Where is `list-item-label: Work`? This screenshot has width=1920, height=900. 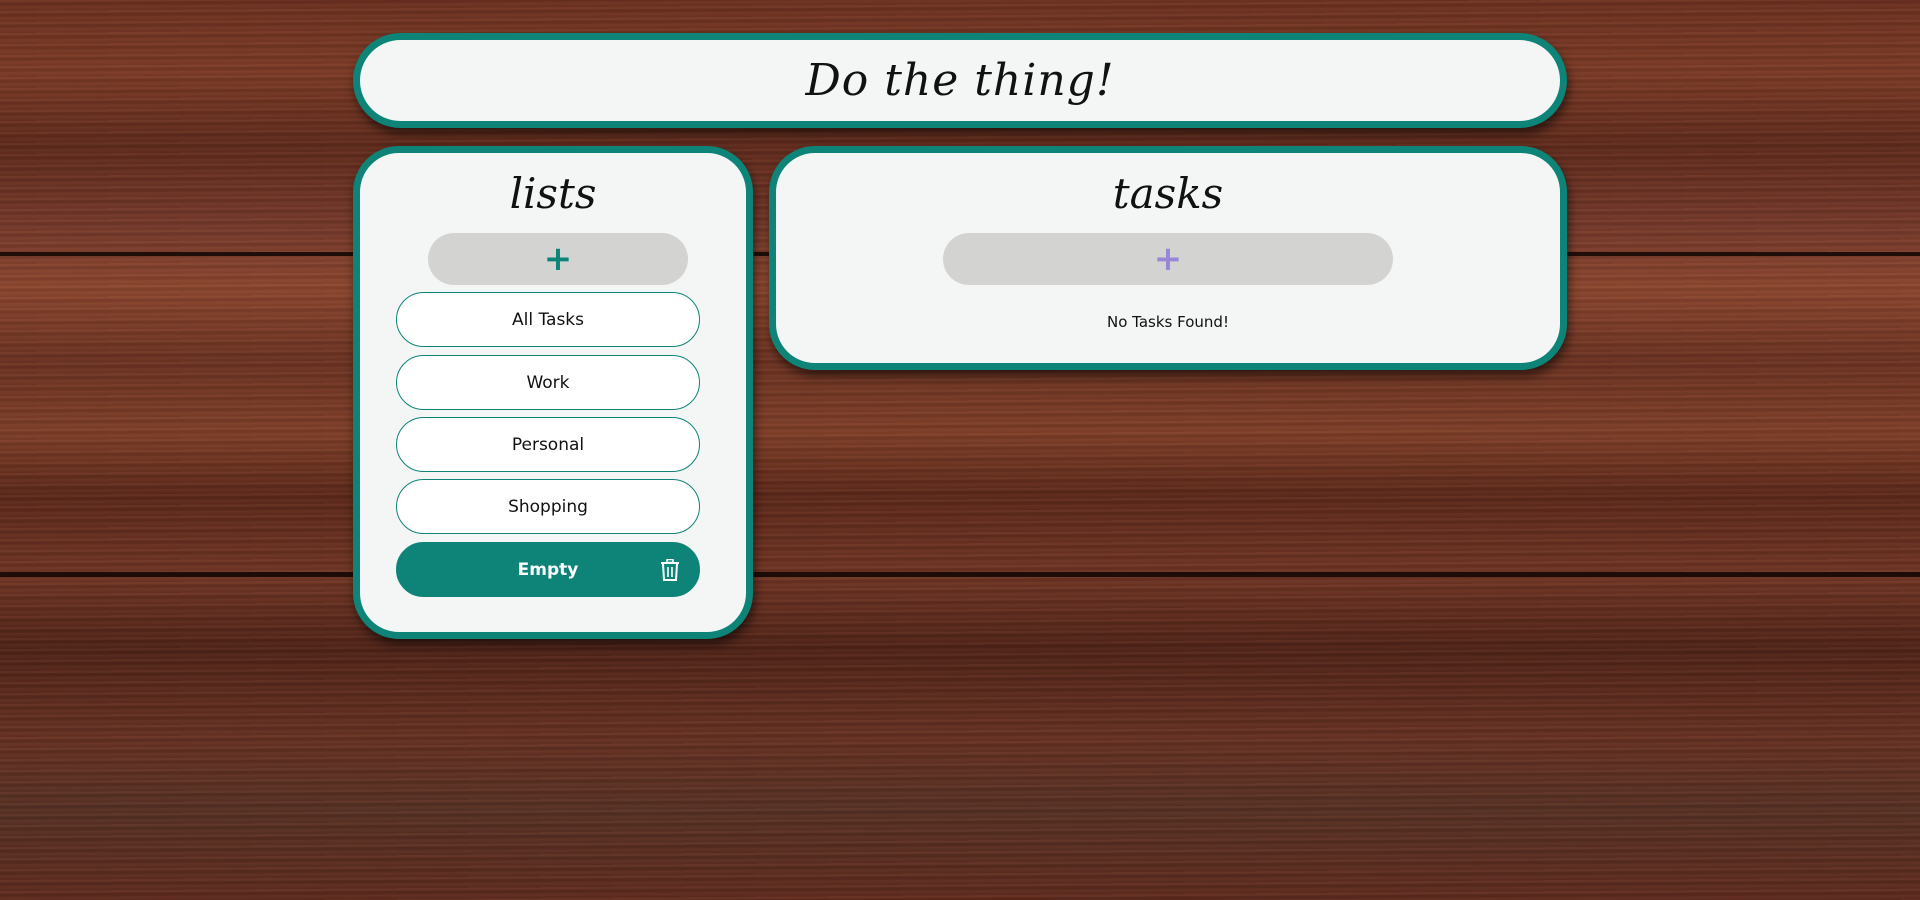
list-item-label: Work is located at coordinates (548, 382).